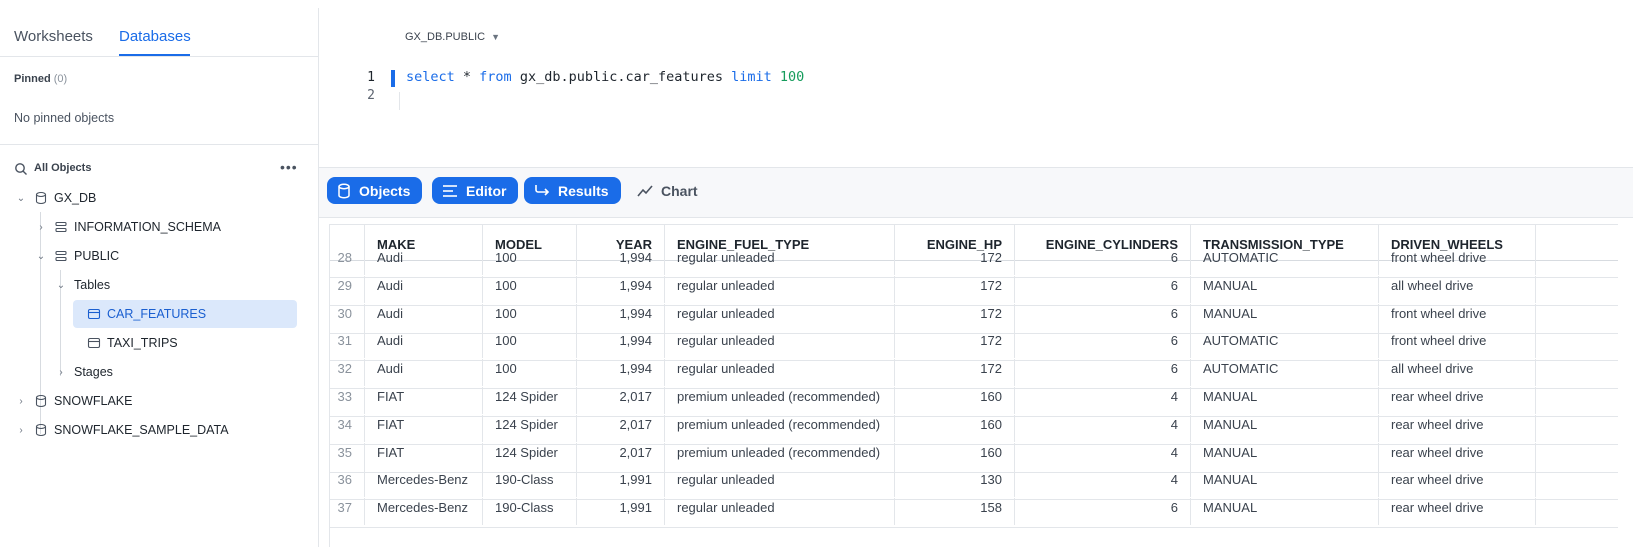 The image size is (1633, 547). Describe the element at coordinates (121, 430) in the screenshot. I see `tree-item-snowflake-sample-data: › SNOWFLAKE_SAMPLE_DATA` at that location.